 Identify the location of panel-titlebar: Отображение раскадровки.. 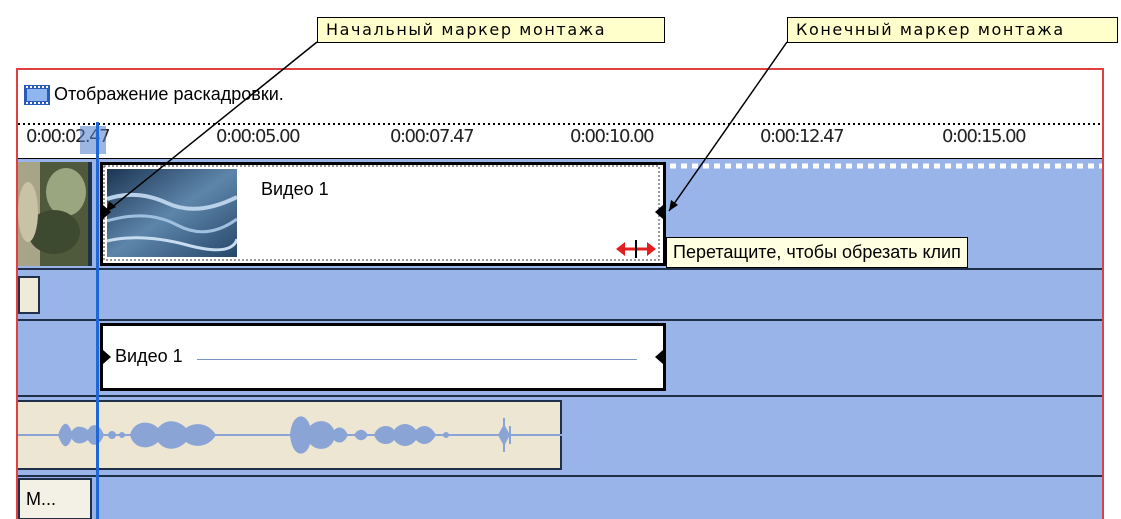
(560, 96).